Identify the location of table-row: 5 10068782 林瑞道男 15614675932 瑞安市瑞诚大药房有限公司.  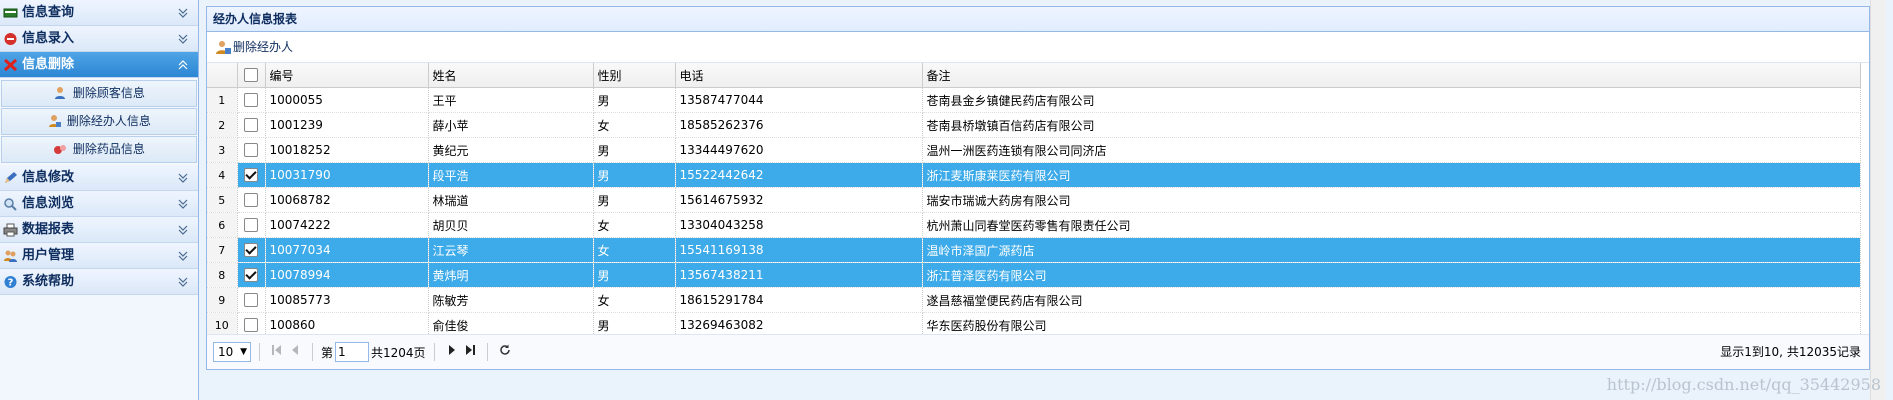
(1034, 200).